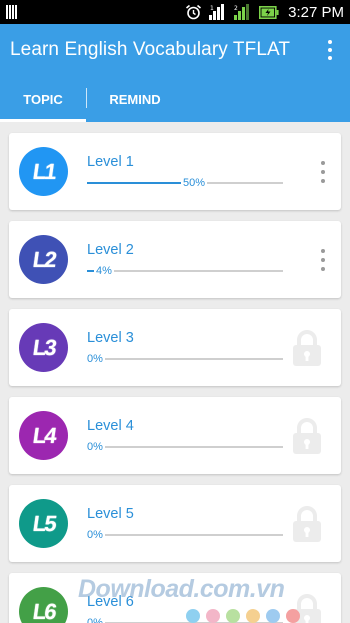 The image size is (350, 623). What do you see at coordinates (243, 12) in the screenshot?
I see `signal-sim2-icon: 2` at bounding box center [243, 12].